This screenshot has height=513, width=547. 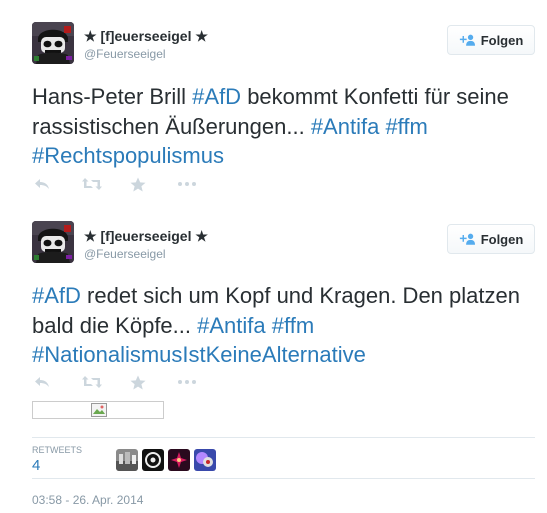 What do you see at coordinates (87, 500) in the screenshot?
I see `tweet-timestamp: 03:58 - 26. Apr. 2014` at bounding box center [87, 500].